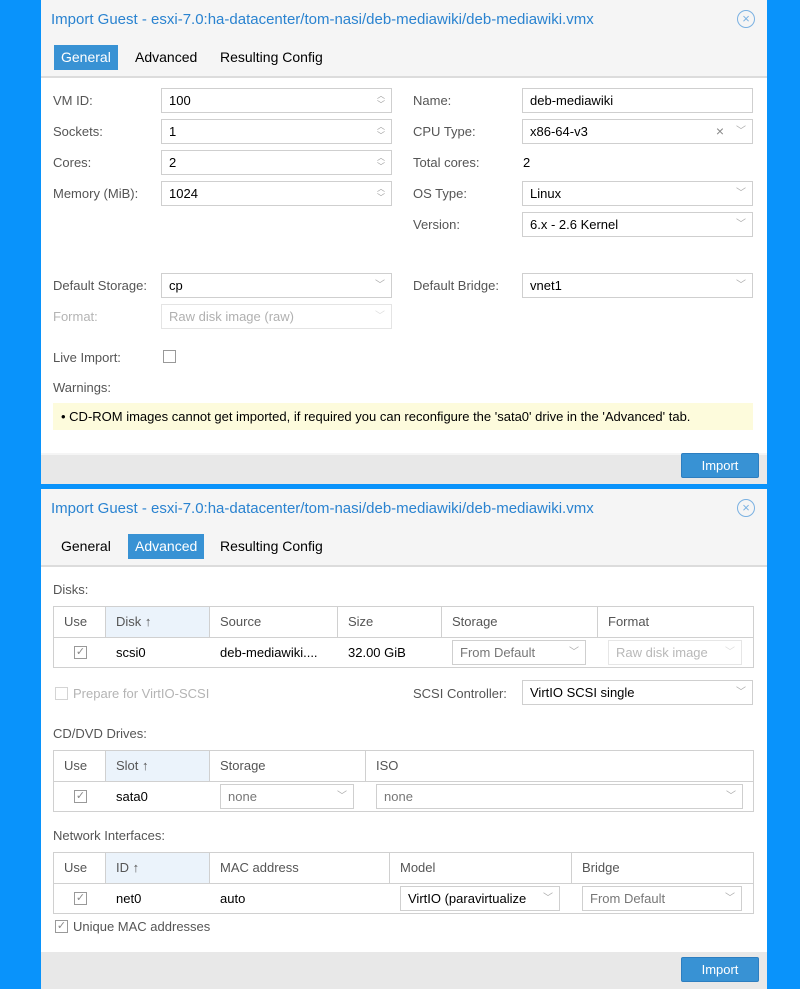 This screenshot has width=800, height=989. I want to click on sockets-input: 1 ︿ ﹀, so click(276, 131).